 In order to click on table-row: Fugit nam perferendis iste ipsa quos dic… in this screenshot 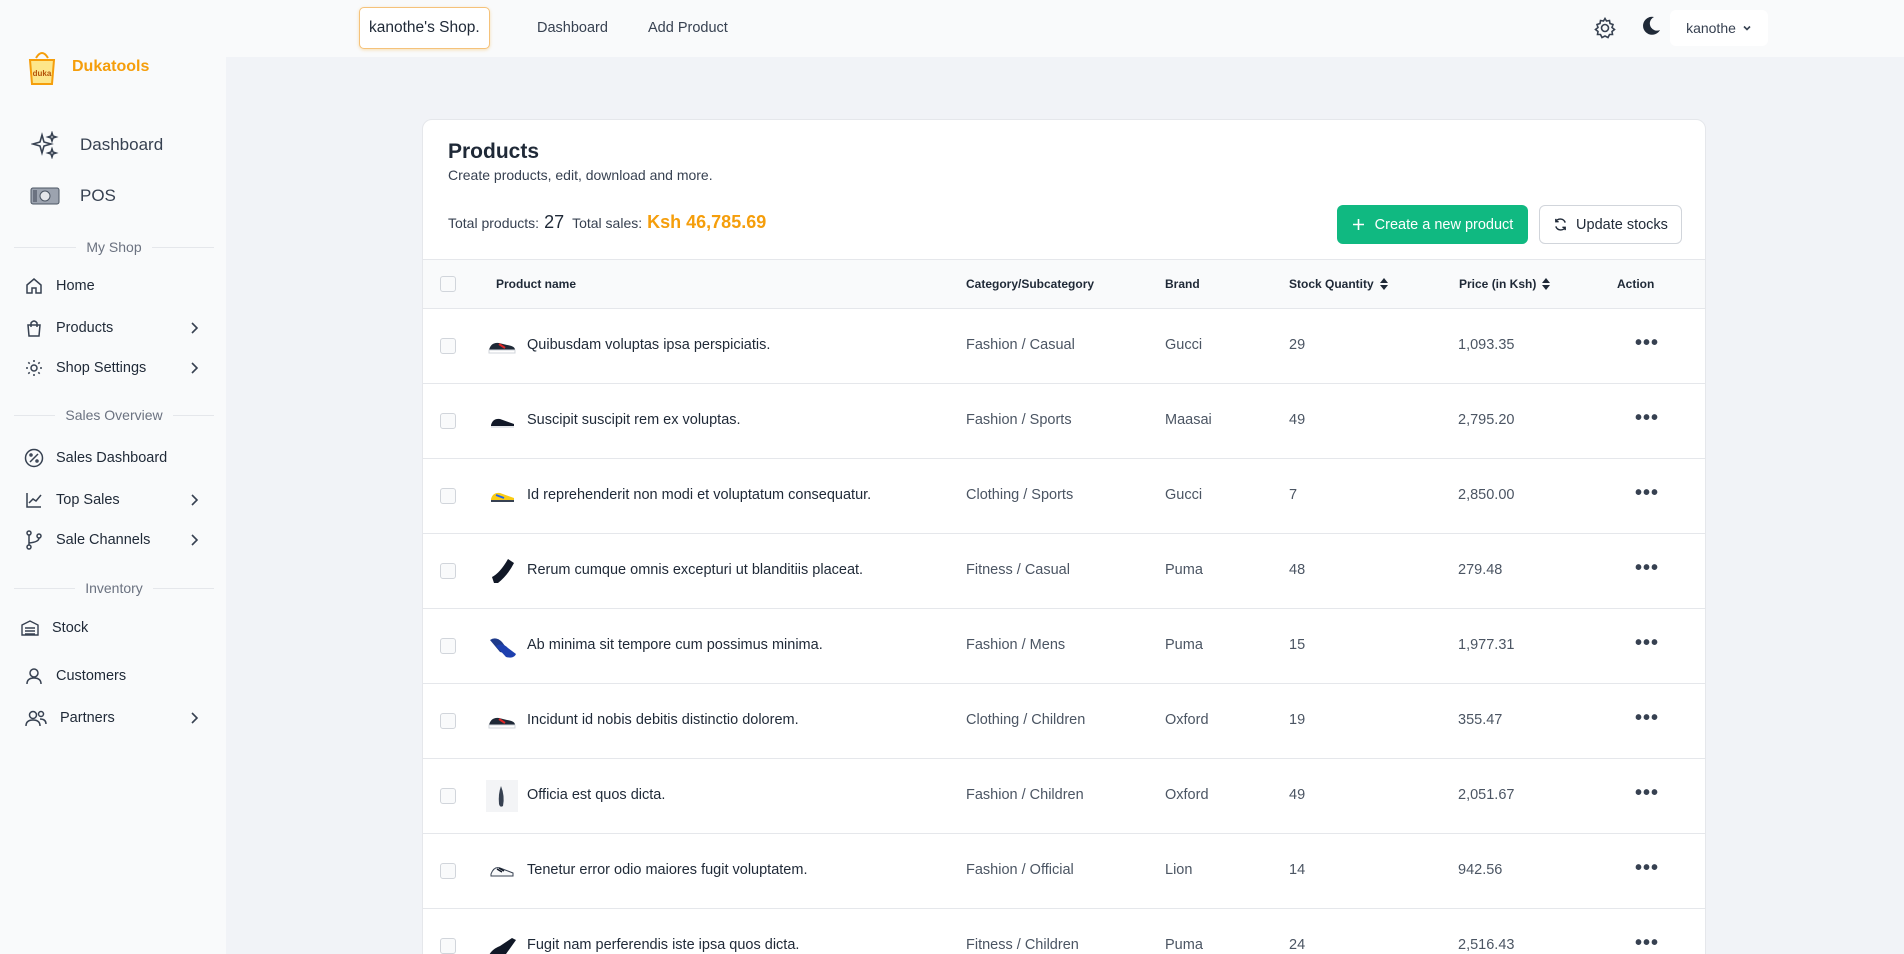, I will do `click(1064, 931)`.